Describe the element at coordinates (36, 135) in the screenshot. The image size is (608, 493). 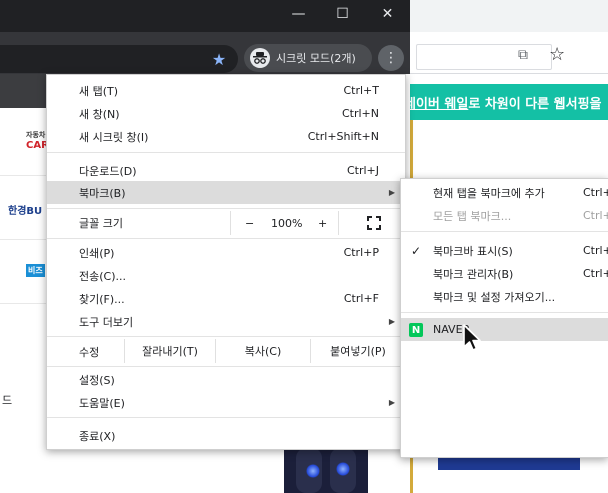
I see `brand-label: 자동차` at that location.